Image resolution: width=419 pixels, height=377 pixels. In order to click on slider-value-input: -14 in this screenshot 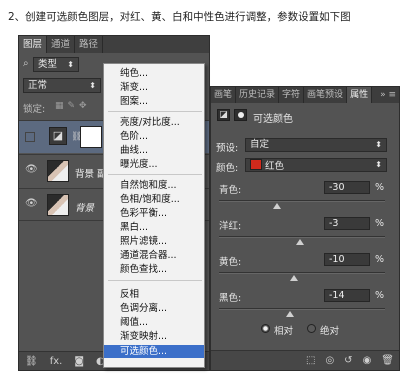, I will do `click(347, 295)`.